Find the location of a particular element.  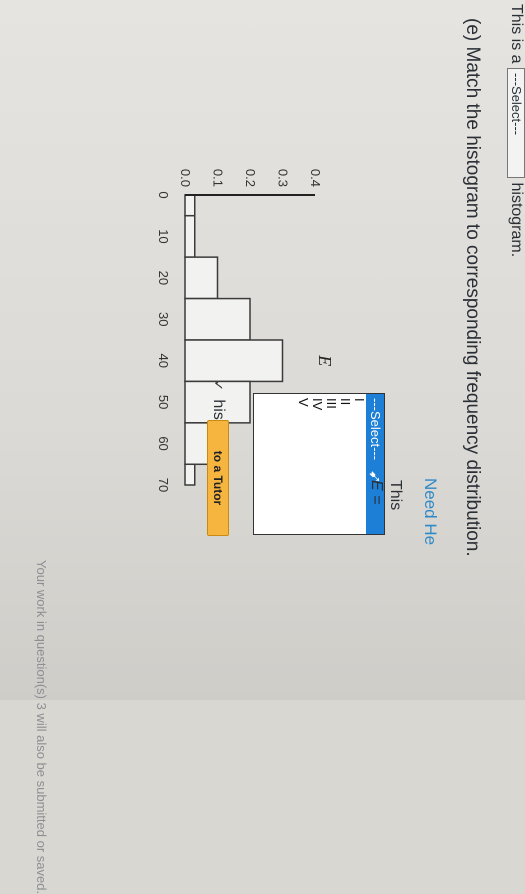

x-tick-label: 30 is located at coordinates (163, 319).